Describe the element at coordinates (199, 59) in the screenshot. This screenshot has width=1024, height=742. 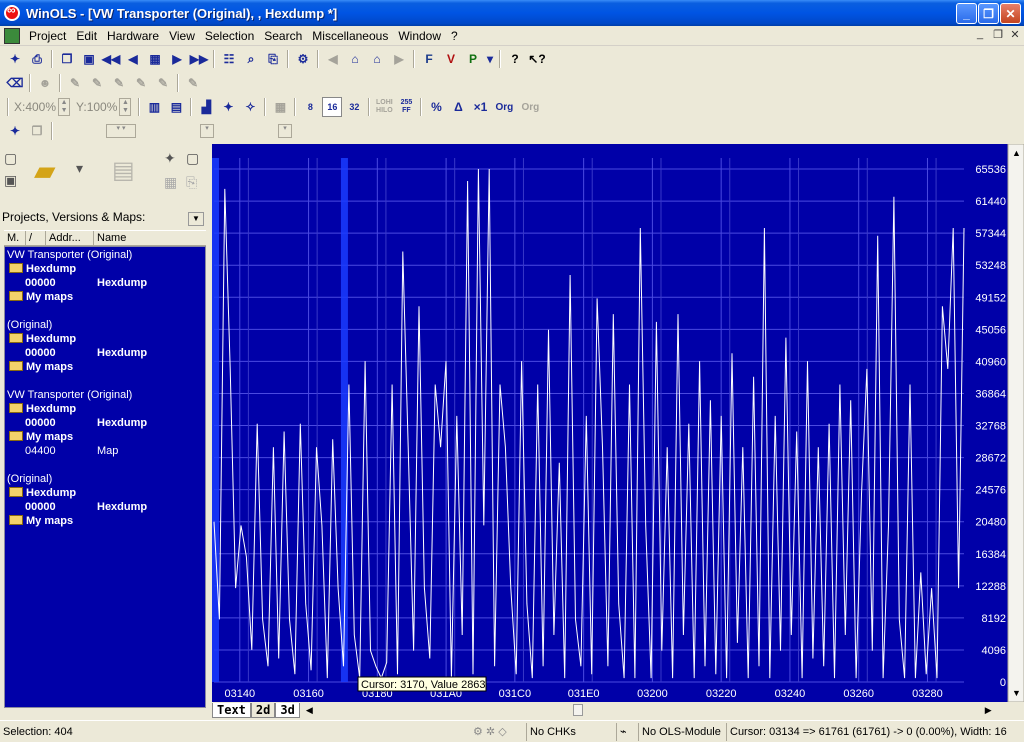
I see `last-icon: ▶▶` at that location.